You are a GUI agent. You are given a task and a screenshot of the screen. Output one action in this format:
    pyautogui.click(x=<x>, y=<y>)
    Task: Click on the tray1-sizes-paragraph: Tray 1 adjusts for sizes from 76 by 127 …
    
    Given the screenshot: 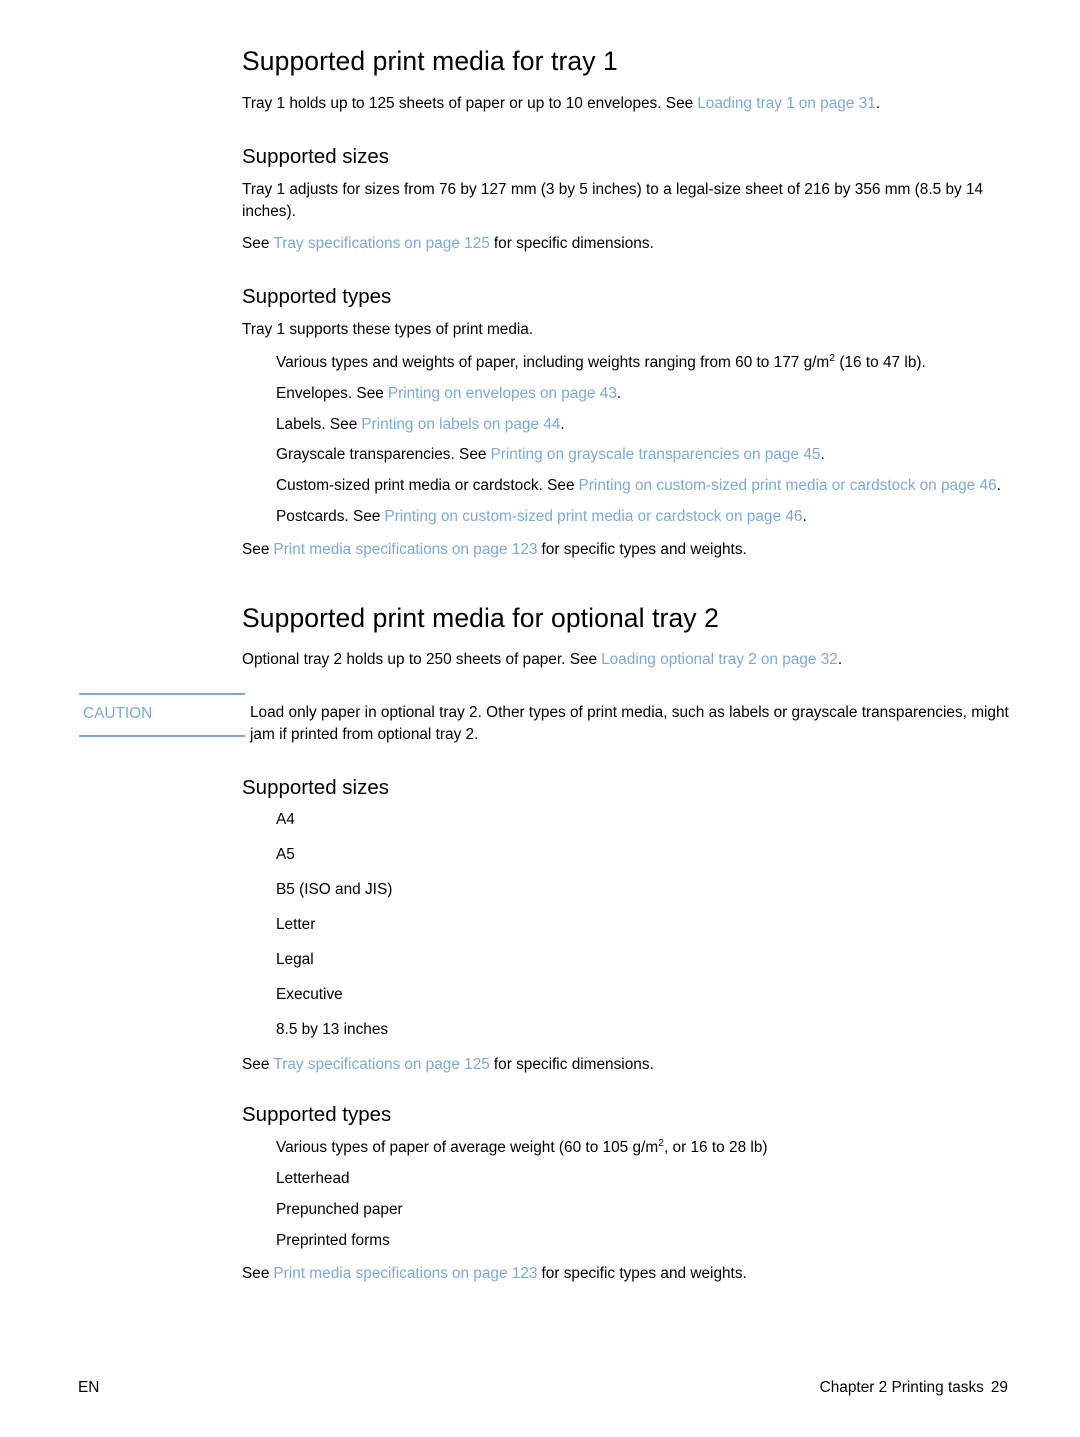 What is the action you would take?
    pyautogui.click(x=613, y=200)
    